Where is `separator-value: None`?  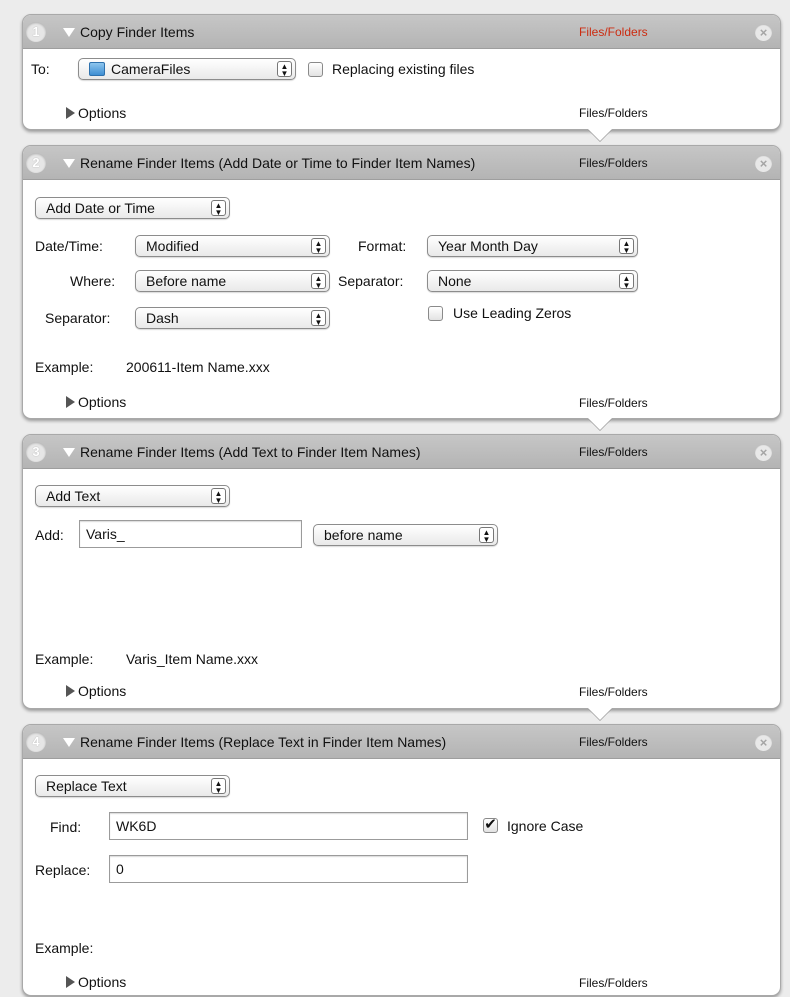 separator-value: None is located at coordinates (455, 281).